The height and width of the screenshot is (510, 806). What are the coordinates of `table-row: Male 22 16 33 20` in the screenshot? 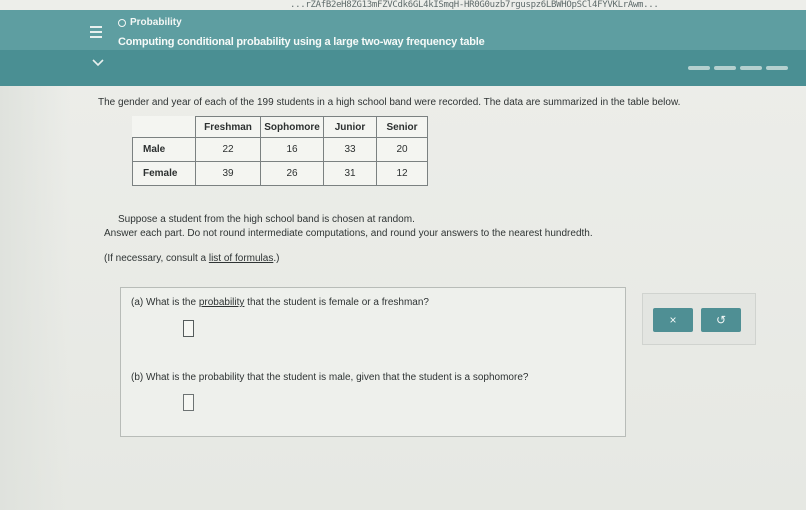 It's located at (280, 149).